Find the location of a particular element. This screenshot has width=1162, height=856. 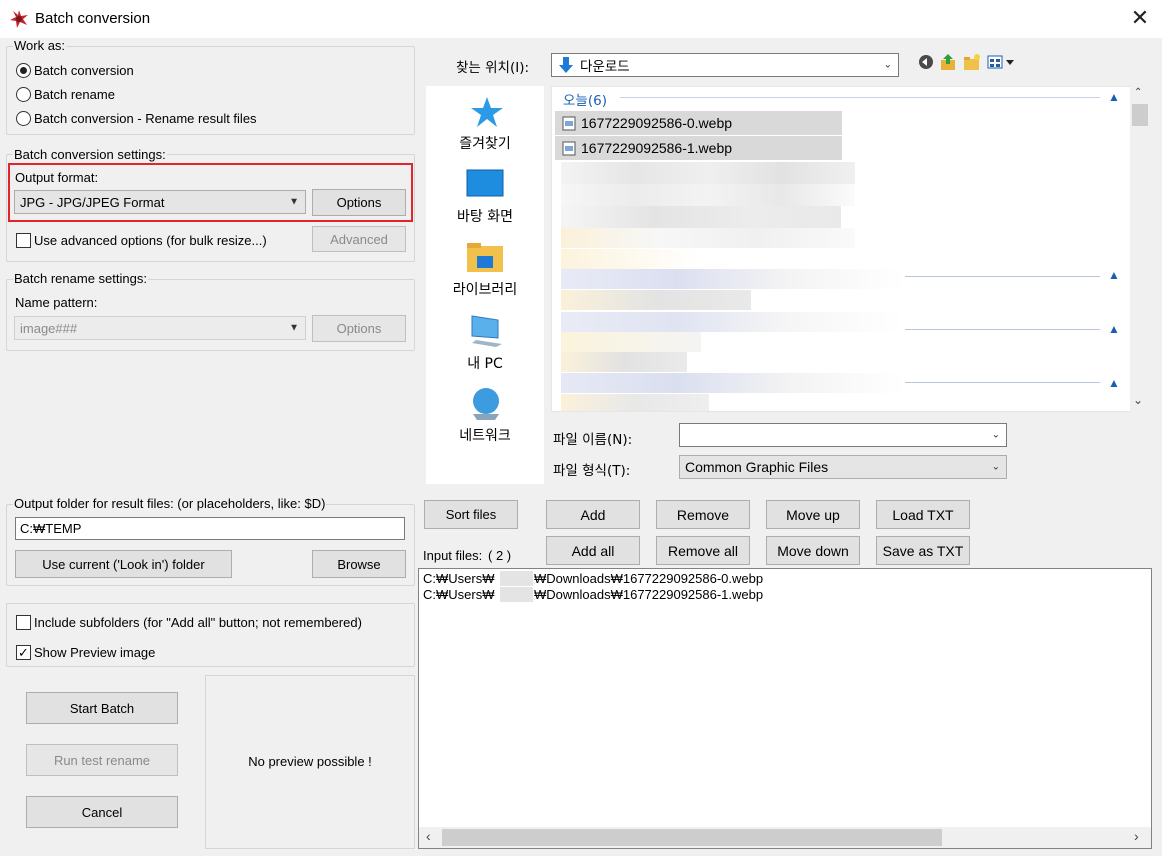

file-name-label: 파일 이름(N): is located at coordinates (593, 440).